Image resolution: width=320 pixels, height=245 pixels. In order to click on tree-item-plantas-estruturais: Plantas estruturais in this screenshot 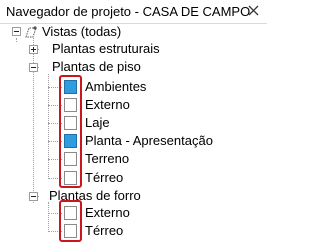, I will do `click(106, 49)`.